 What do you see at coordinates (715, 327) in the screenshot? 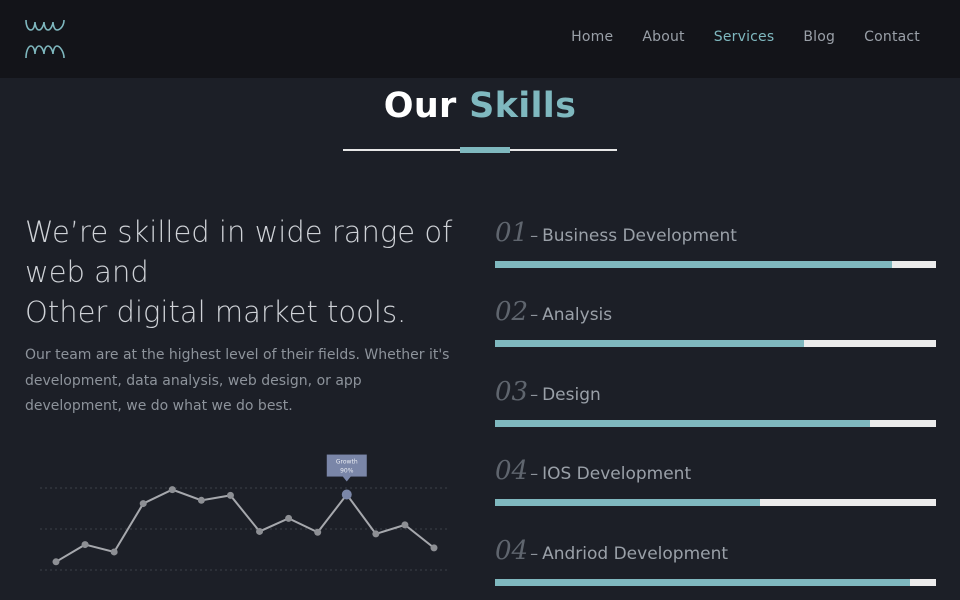
I see `skill-item: 02– Analysis` at bounding box center [715, 327].